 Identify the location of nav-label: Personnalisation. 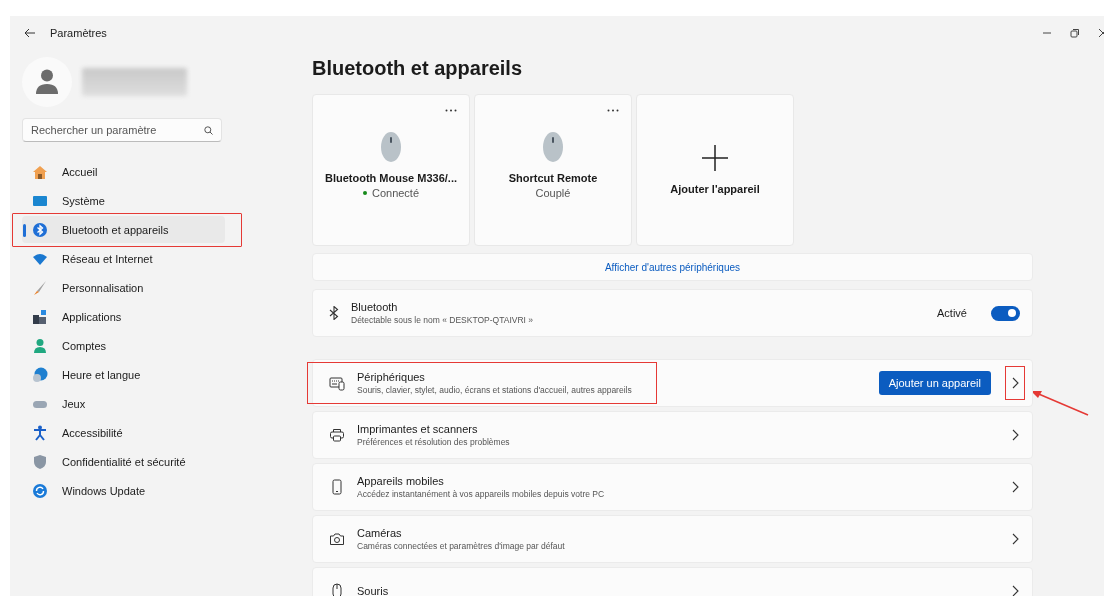
(103, 287).